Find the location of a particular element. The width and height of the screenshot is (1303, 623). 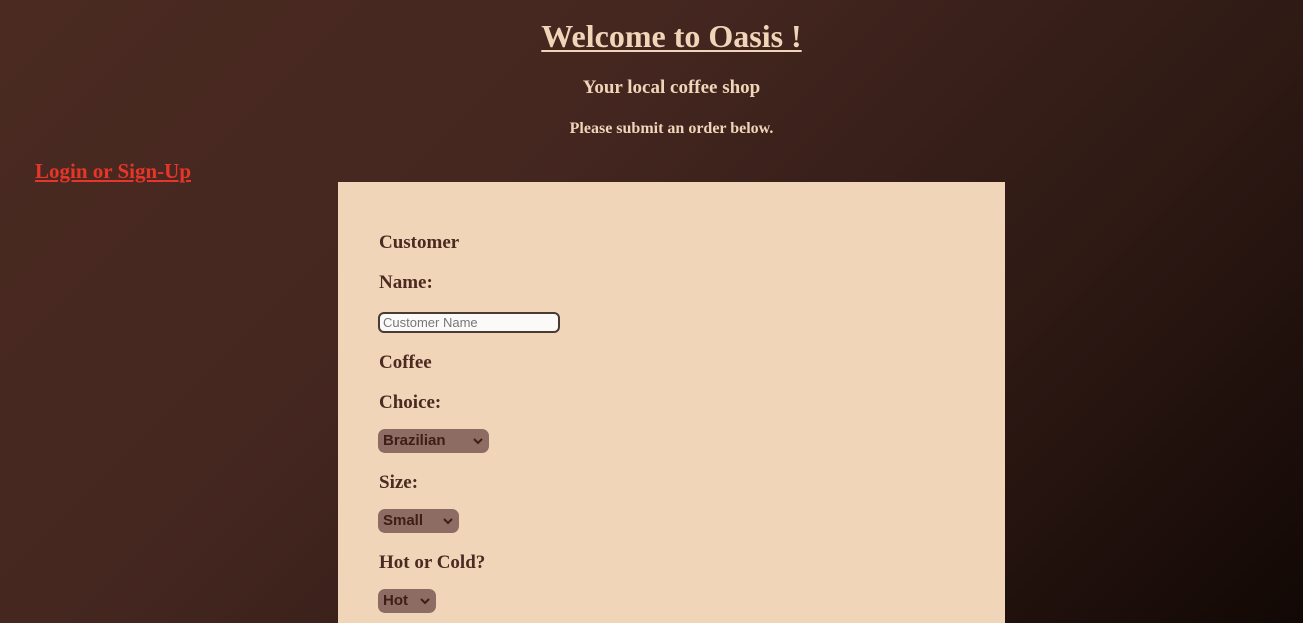

size-label: Size: is located at coordinates (399, 482).